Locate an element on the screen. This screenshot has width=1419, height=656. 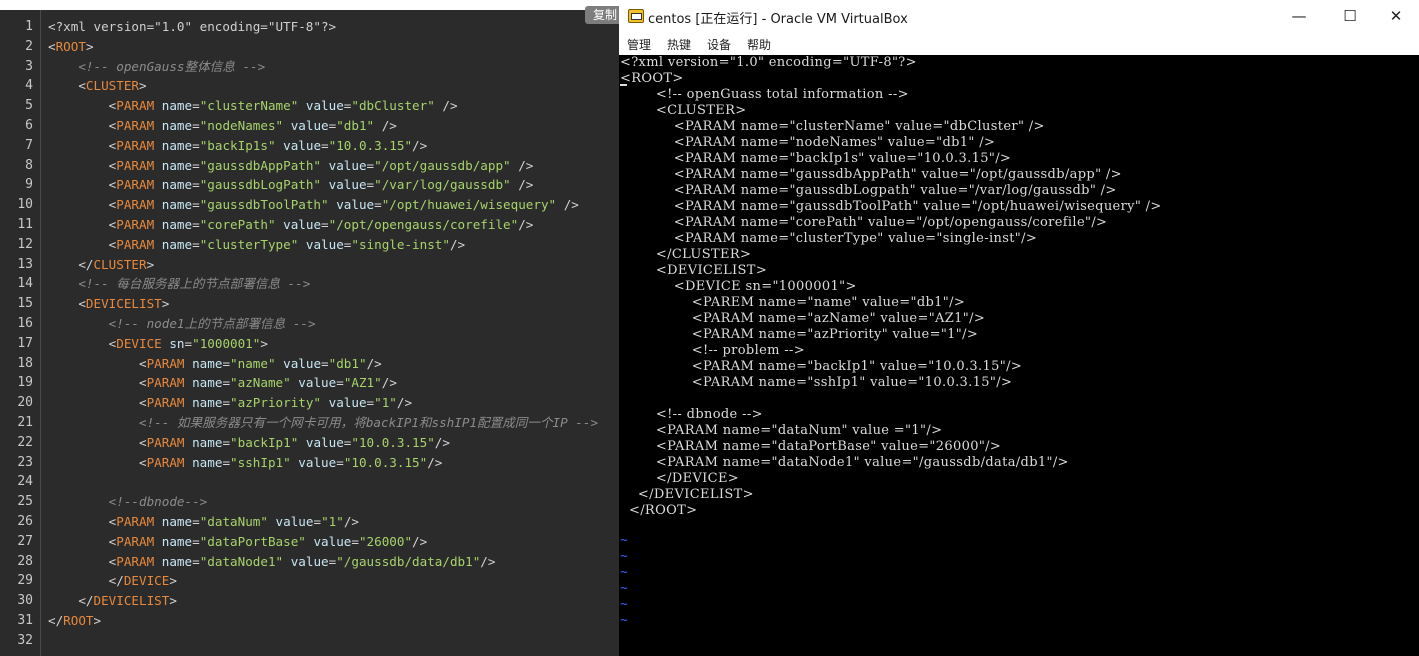
console-line: <PARAM name="sshIp1" value="10.0.3.15"/> is located at coordinates (816, 382).